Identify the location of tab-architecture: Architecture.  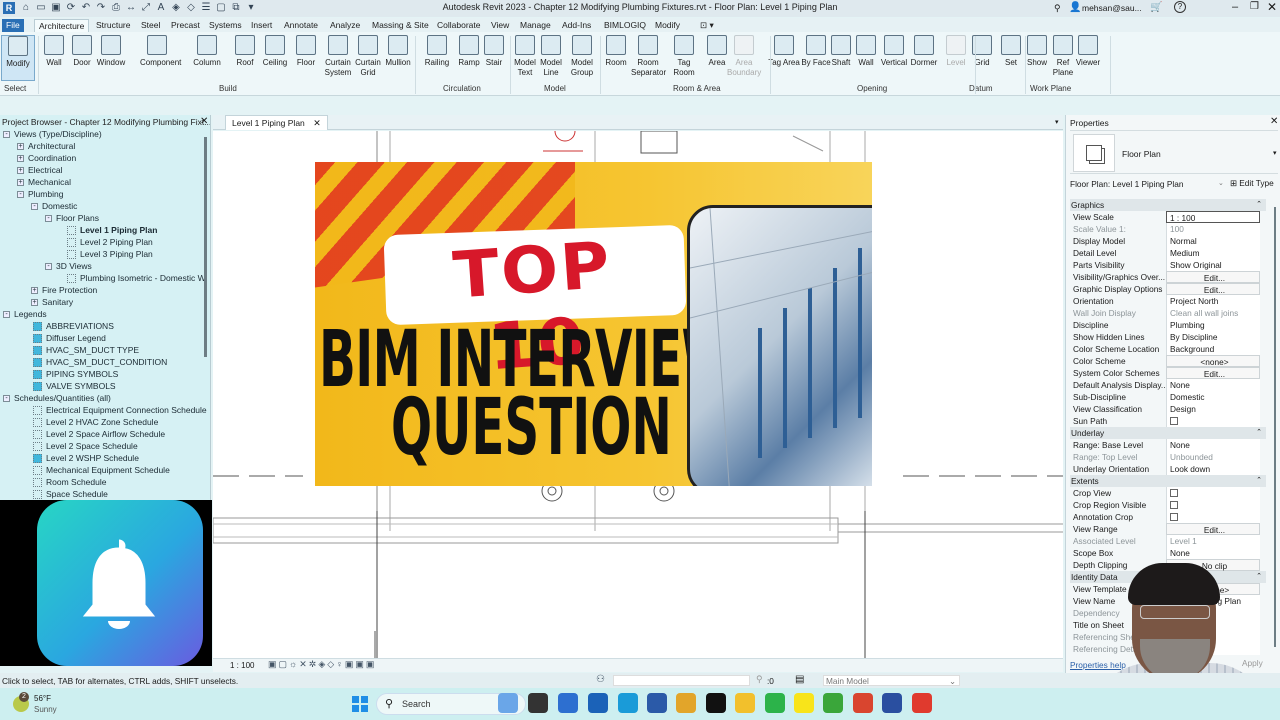
(62, 25).